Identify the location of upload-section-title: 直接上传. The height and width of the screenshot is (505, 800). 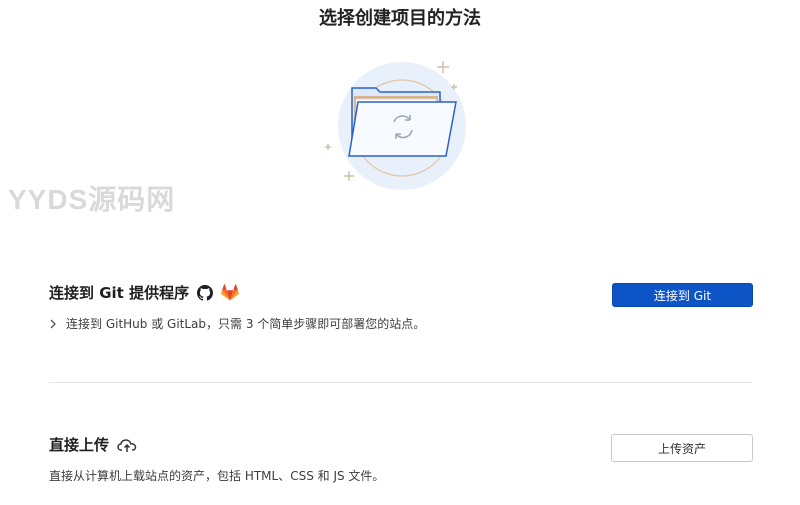
(93, 444).